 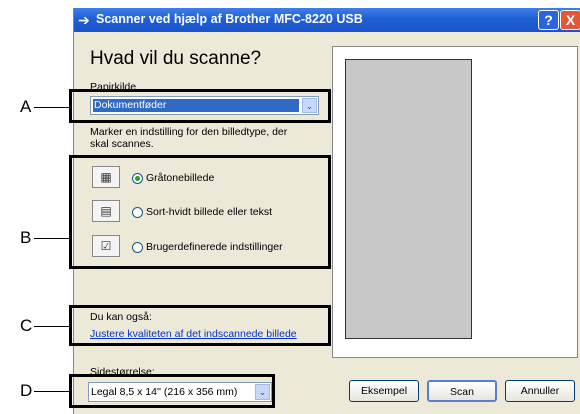 I want to click on app-arrow-icon: ➔, so click(x=84, y=20).